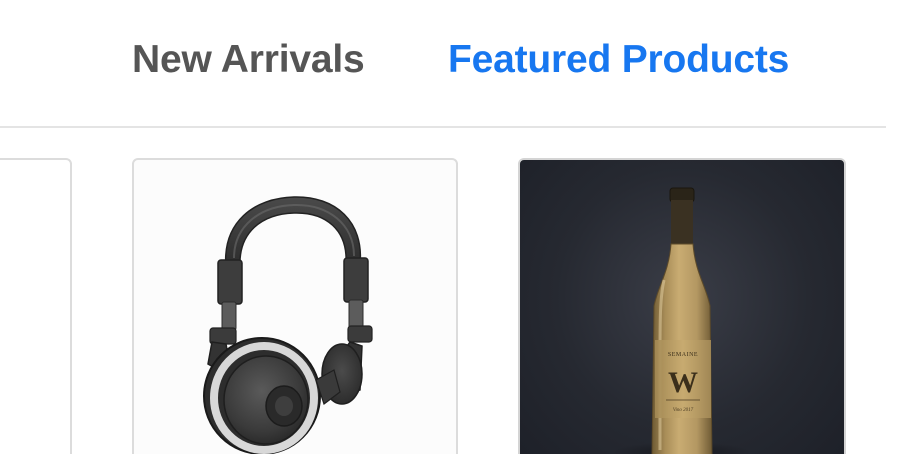  I want to click on product-card-partial, so click(36, 306).